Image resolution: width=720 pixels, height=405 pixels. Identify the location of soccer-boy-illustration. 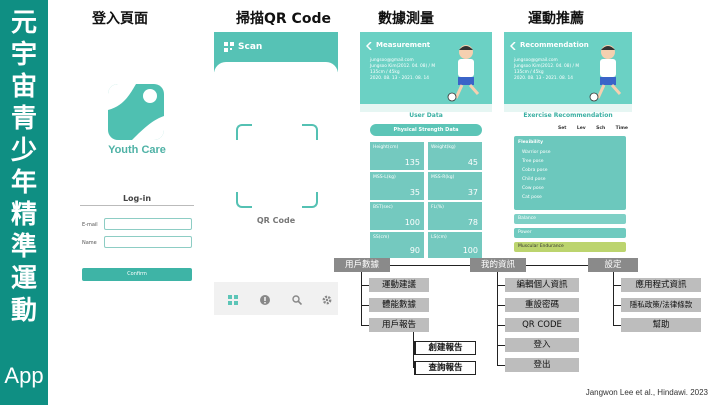
(605, 73).